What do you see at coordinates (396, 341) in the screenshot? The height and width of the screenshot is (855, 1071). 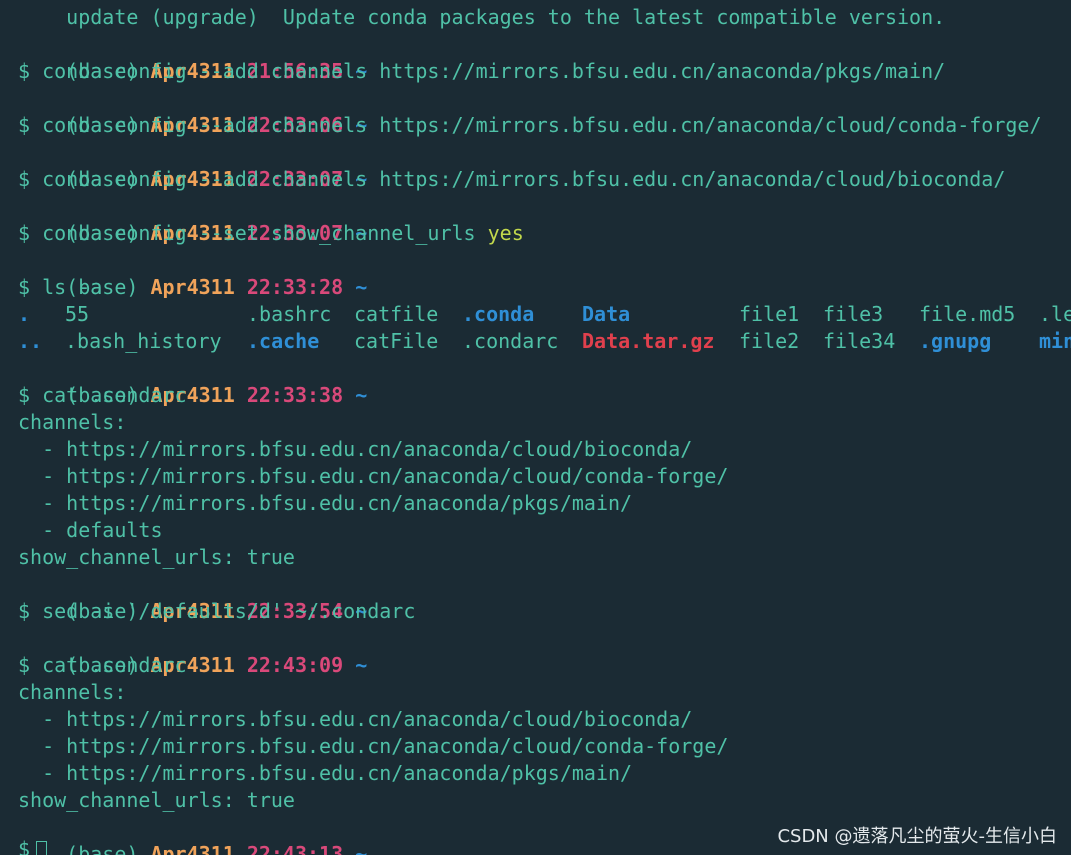 I see `ls-entry: catFile` at bounding box center [396, 341].